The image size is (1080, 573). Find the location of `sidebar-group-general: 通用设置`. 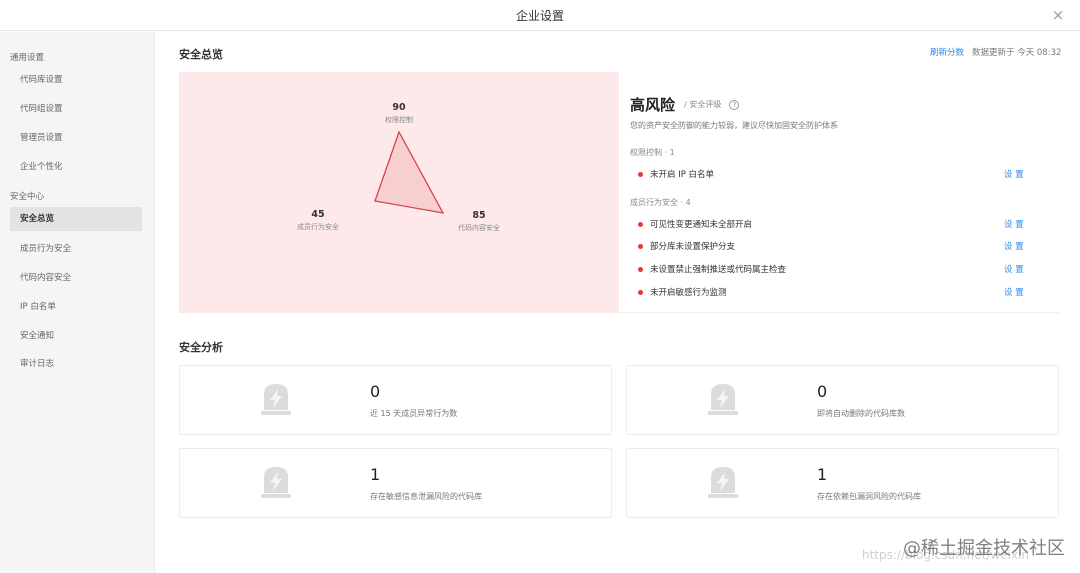

sidebar-group-general: 通用设置 is located at coordinates (27, 58).